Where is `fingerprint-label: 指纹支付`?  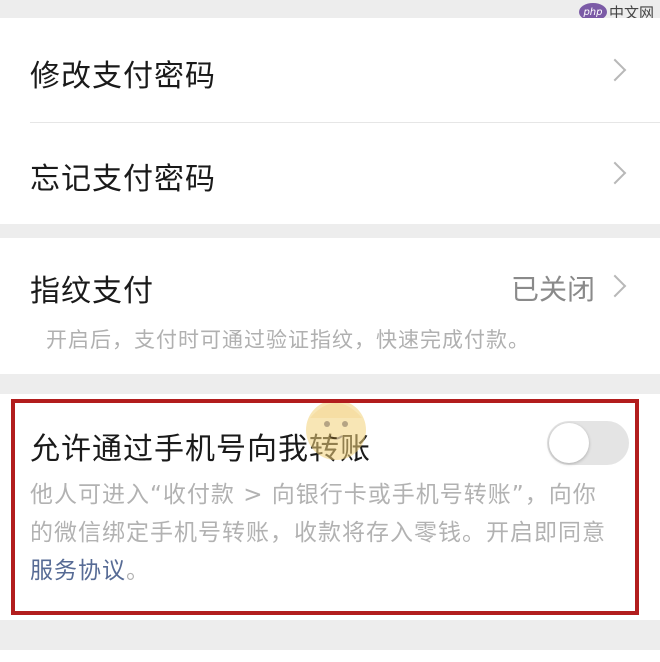
fingerprint-label: 指纹支付 is located at coordinates (92, 291).